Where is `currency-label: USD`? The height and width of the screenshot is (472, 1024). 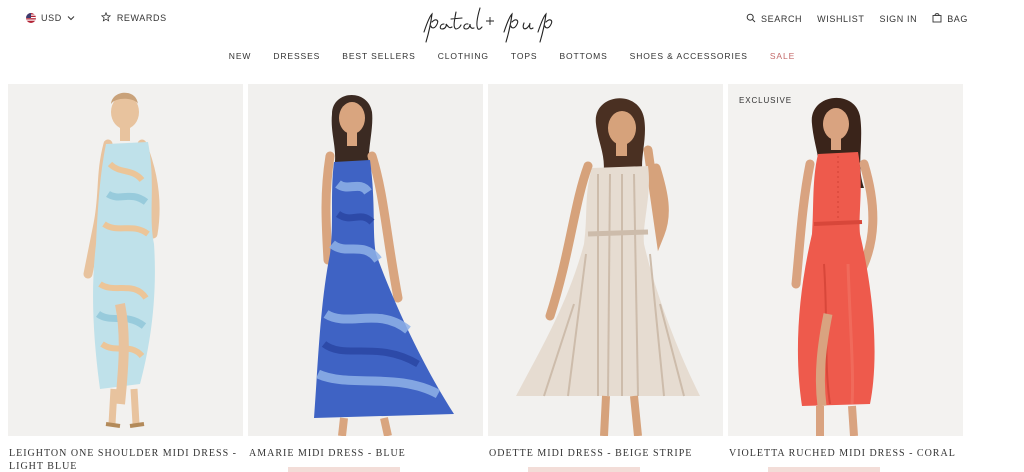 currency-label: USD is located at coordinates (51, 18).